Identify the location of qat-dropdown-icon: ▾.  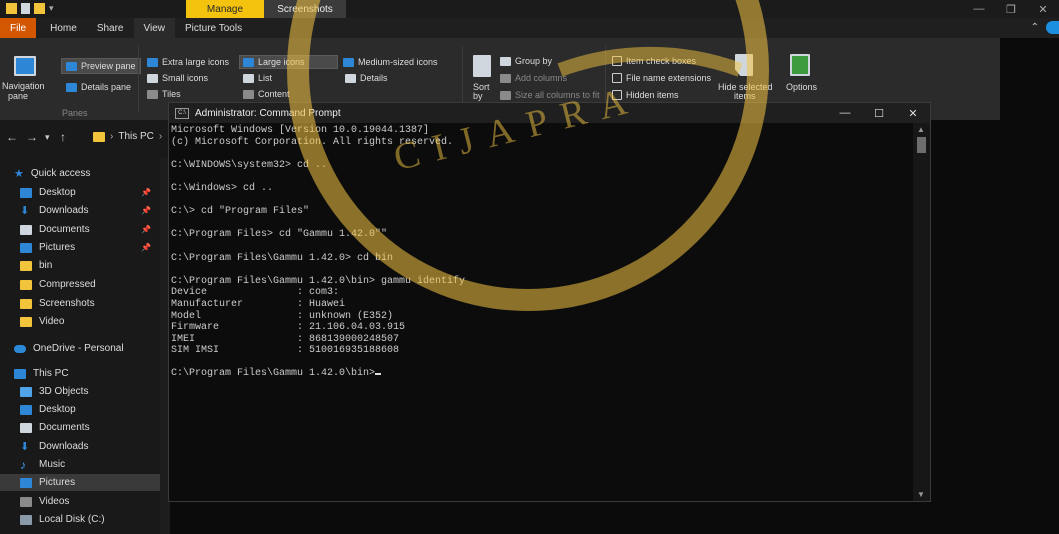
(53, 8).